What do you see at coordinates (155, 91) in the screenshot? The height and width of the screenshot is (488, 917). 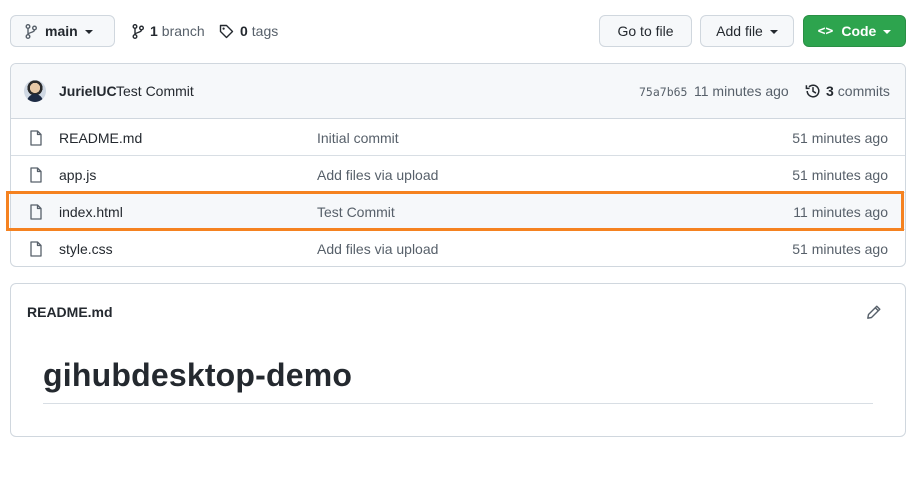 I see `commit-message-link: Test Commit` at bounding box center [155, 91].